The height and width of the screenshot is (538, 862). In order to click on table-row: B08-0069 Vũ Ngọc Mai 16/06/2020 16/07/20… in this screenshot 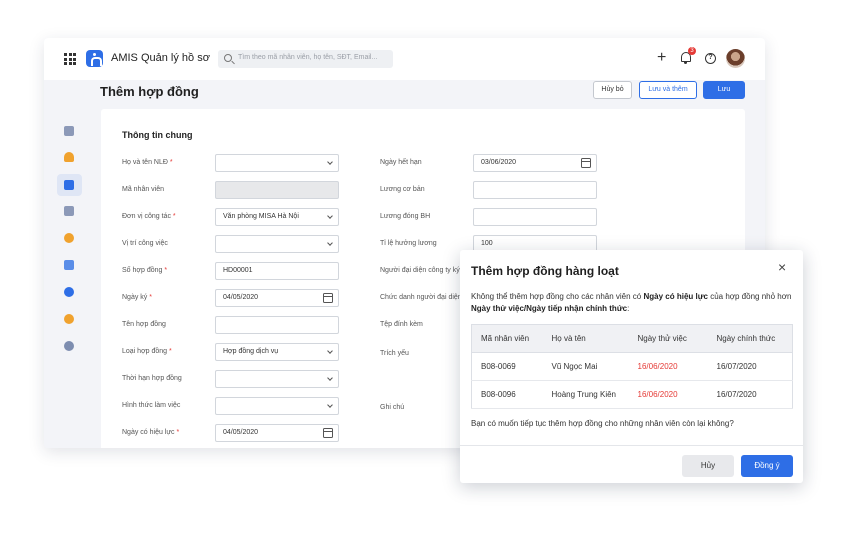, I will do `click(632, 366)`.